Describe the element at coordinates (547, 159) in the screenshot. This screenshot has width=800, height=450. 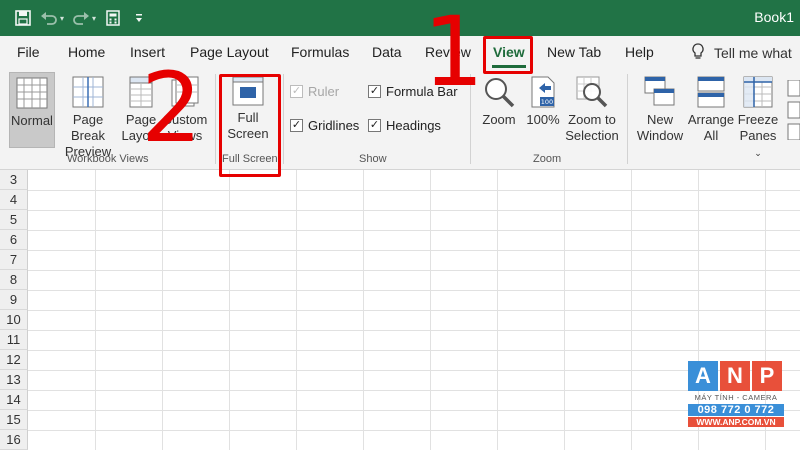
I see `group-label-zoom: Zoom` at that location.